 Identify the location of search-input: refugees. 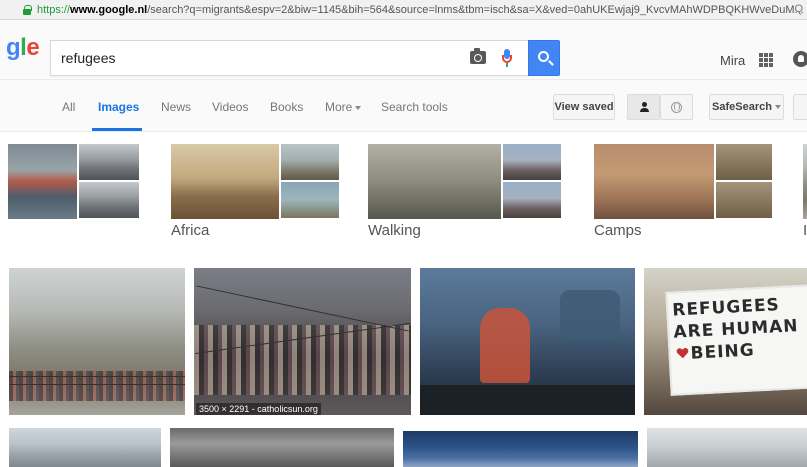
(289, 58).